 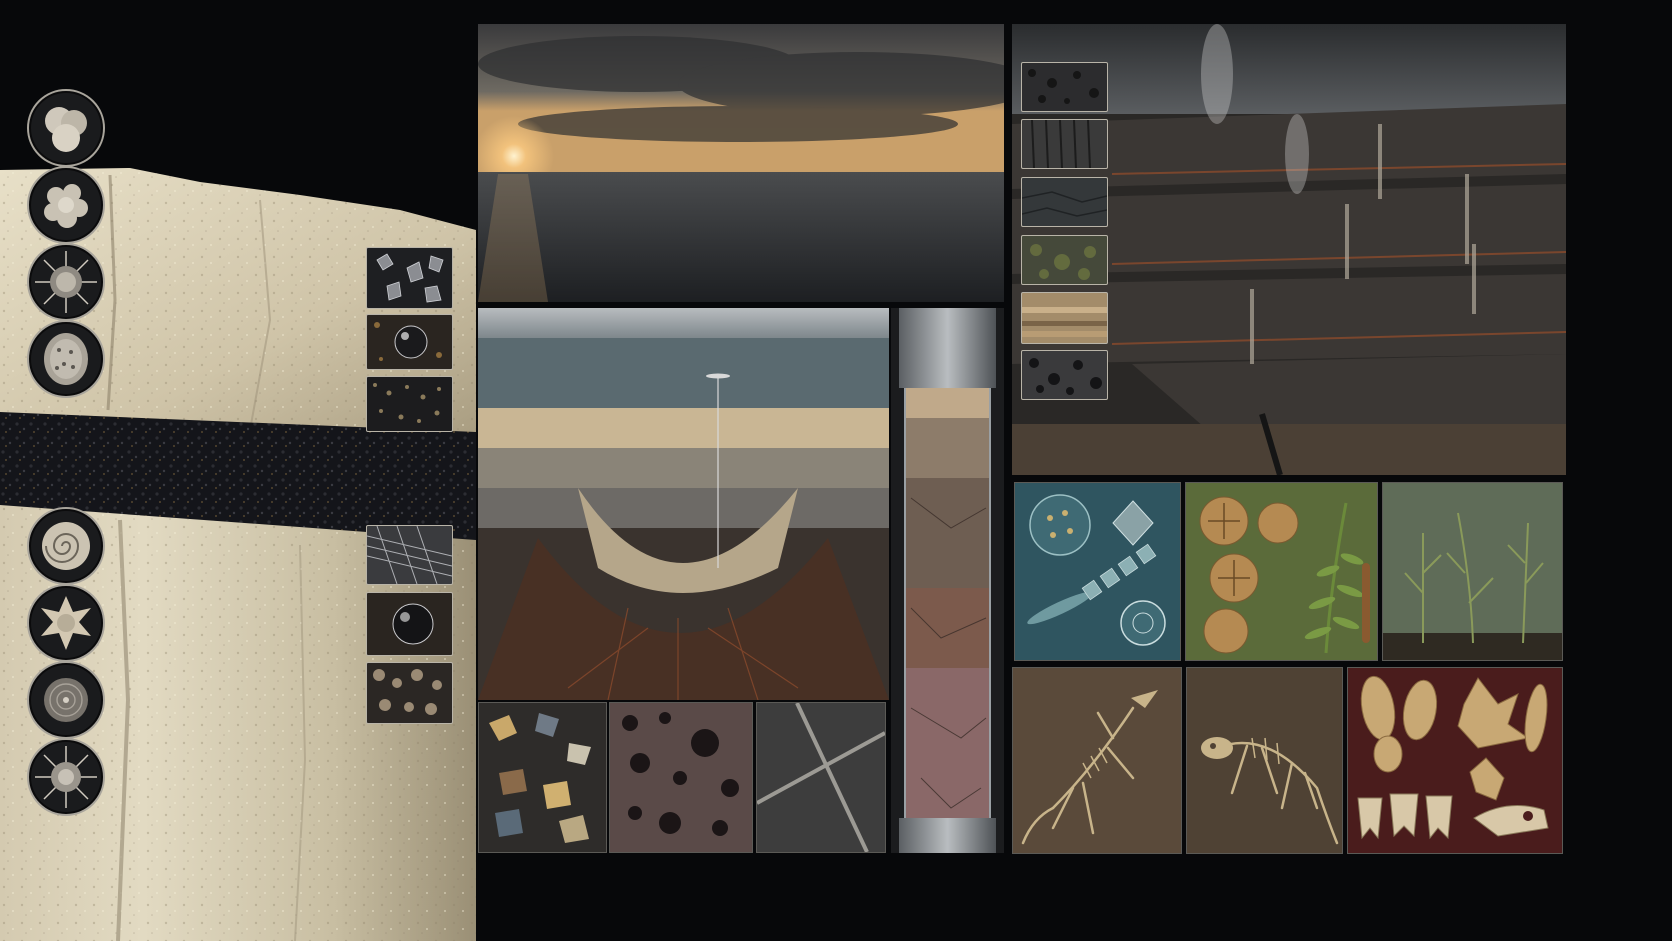 I want to click on vesicular-basalt-swatch, so click(x=1064, y=375).